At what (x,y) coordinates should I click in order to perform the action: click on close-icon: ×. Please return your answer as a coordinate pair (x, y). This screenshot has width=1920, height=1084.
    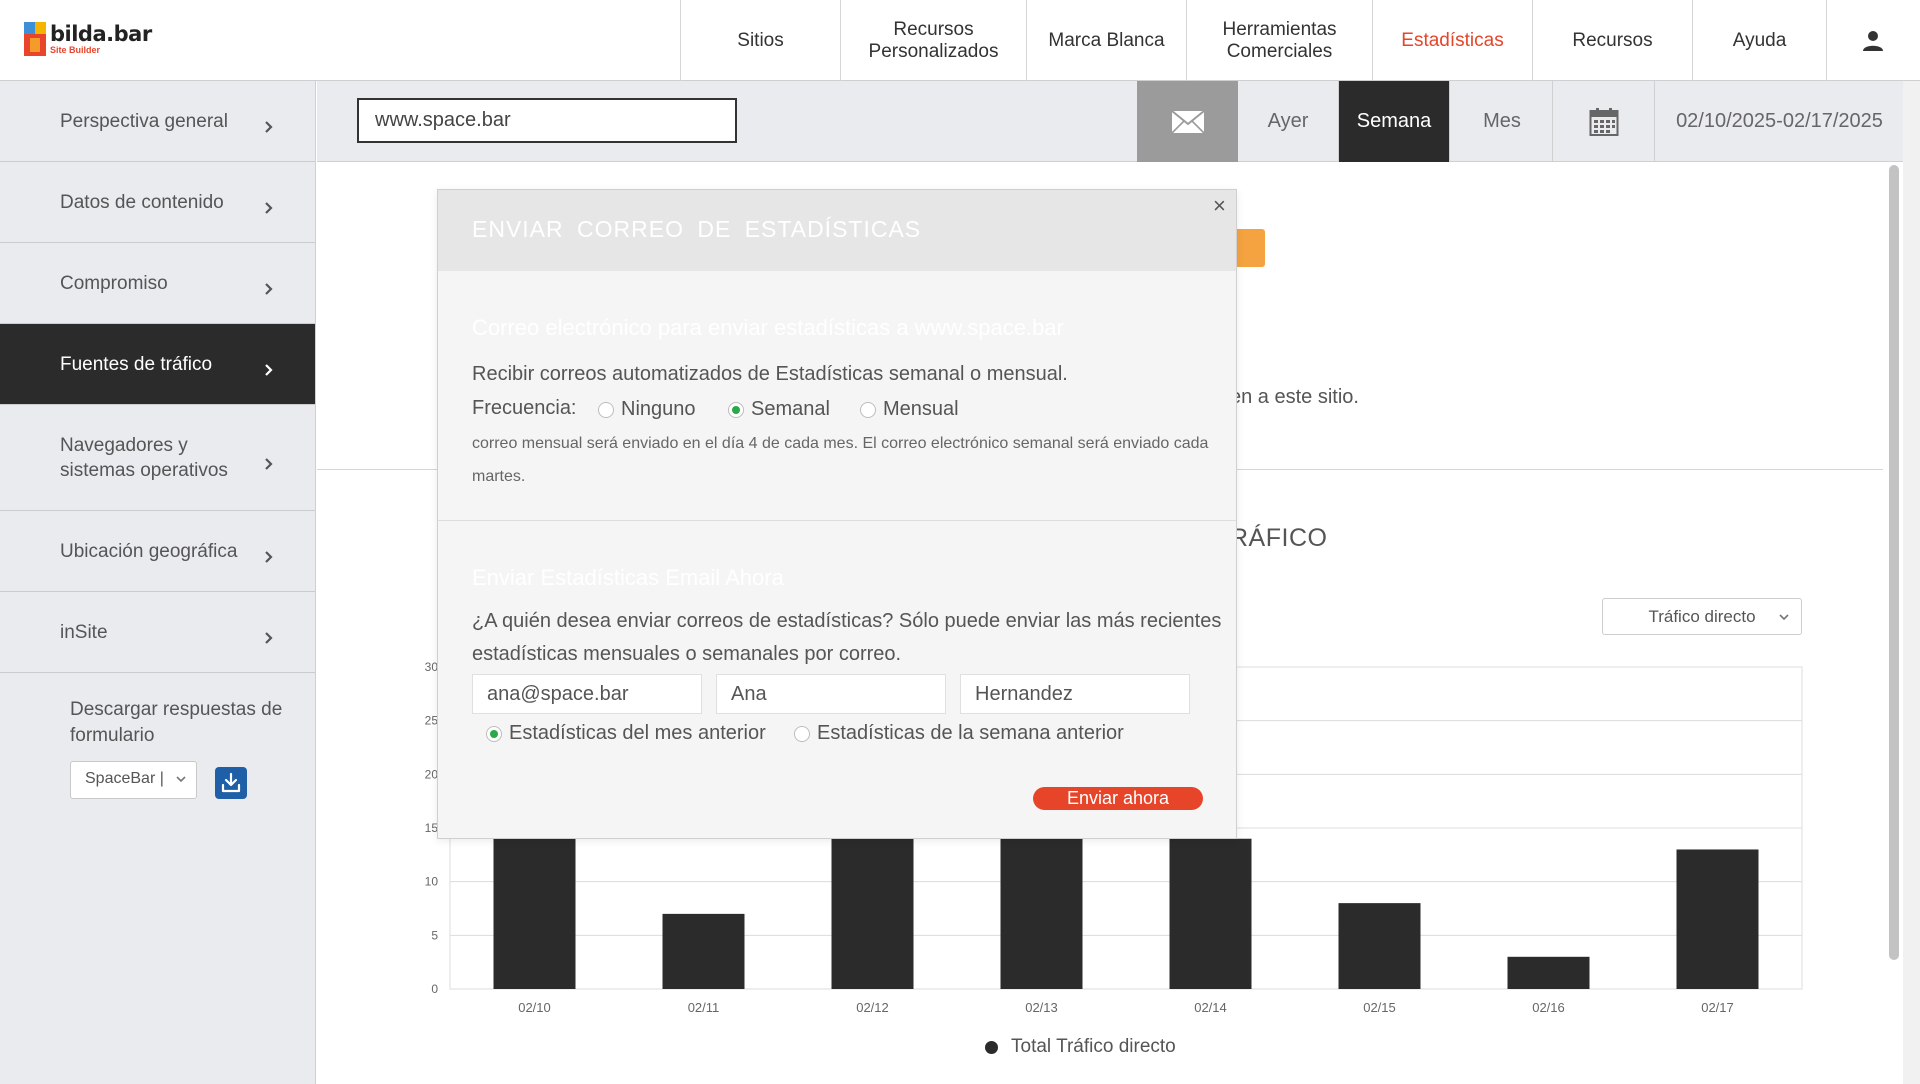
    Looking at the image, I should click on (1219, 206).